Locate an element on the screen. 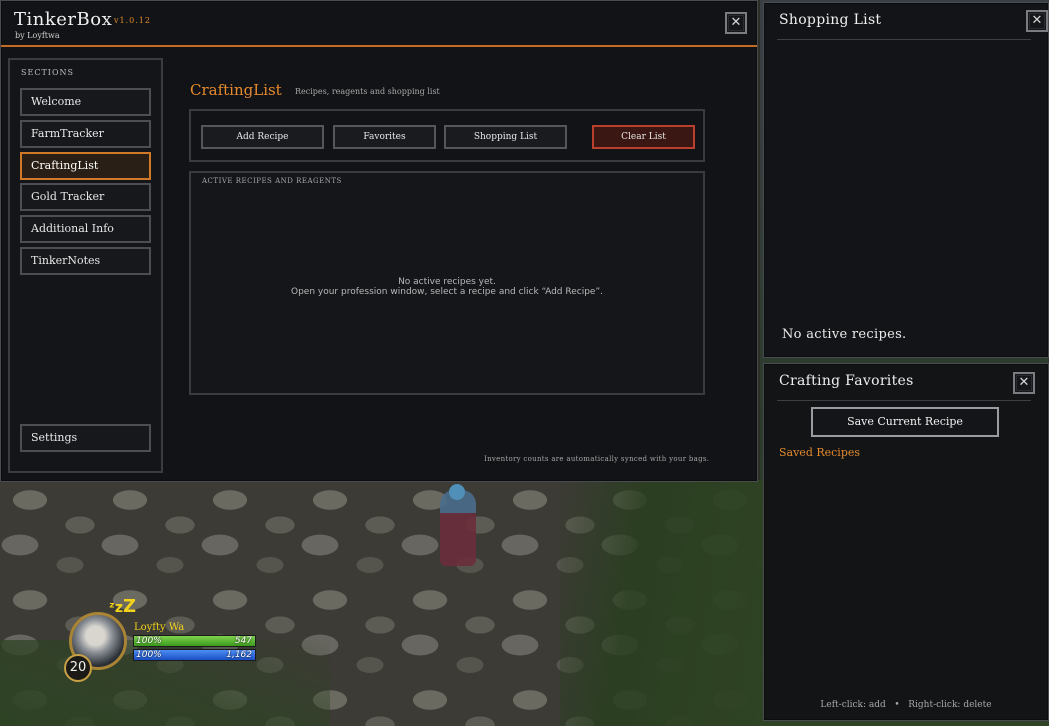 The height and width of the screenshot is (726, 1049). player-unit-frame: ᶻzZ 20 Loyfty Wa 100% 547 100% 1,162 is located at coordinates (164, 641).